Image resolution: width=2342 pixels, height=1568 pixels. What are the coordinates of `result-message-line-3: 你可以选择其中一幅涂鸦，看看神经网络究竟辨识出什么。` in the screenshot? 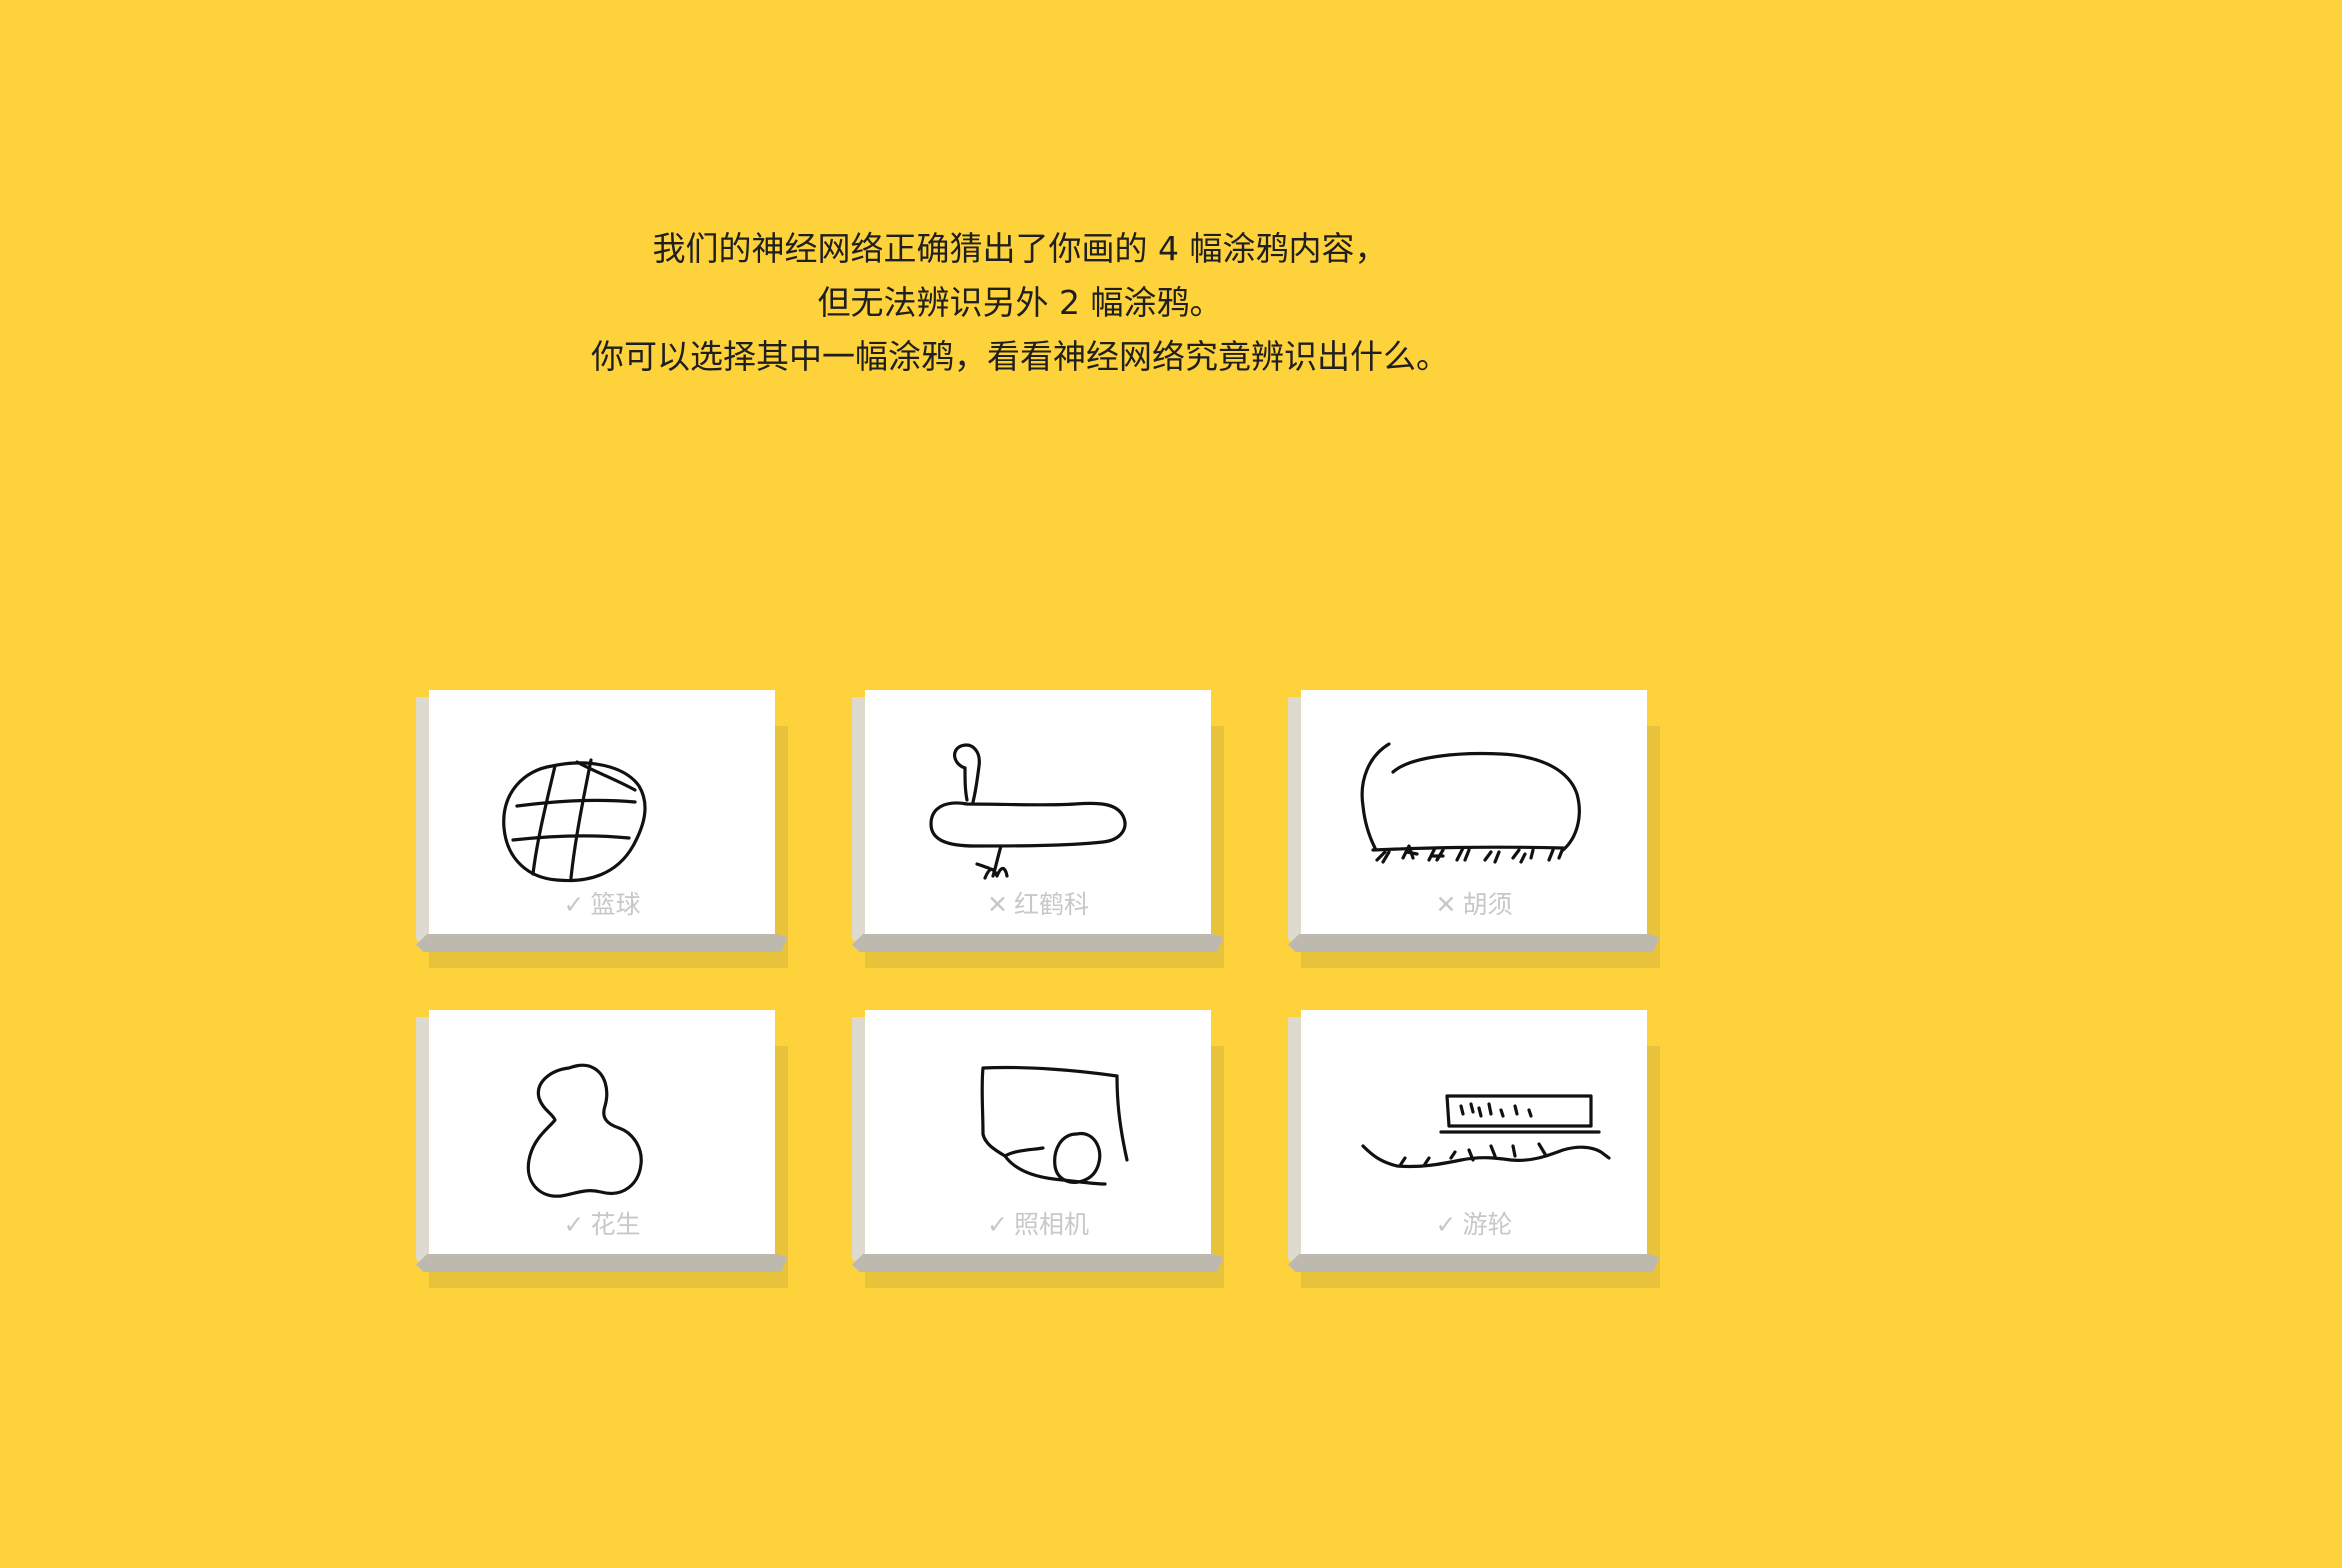 It's located at (1020, 356).